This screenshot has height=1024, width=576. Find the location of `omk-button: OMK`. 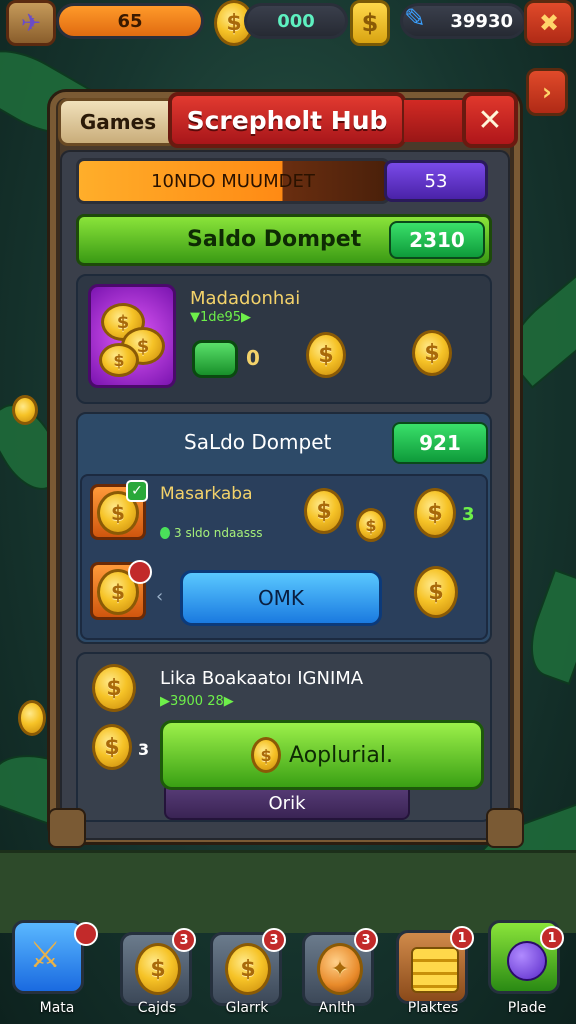

omk-button: OMK is located at coordinates (281, 598).